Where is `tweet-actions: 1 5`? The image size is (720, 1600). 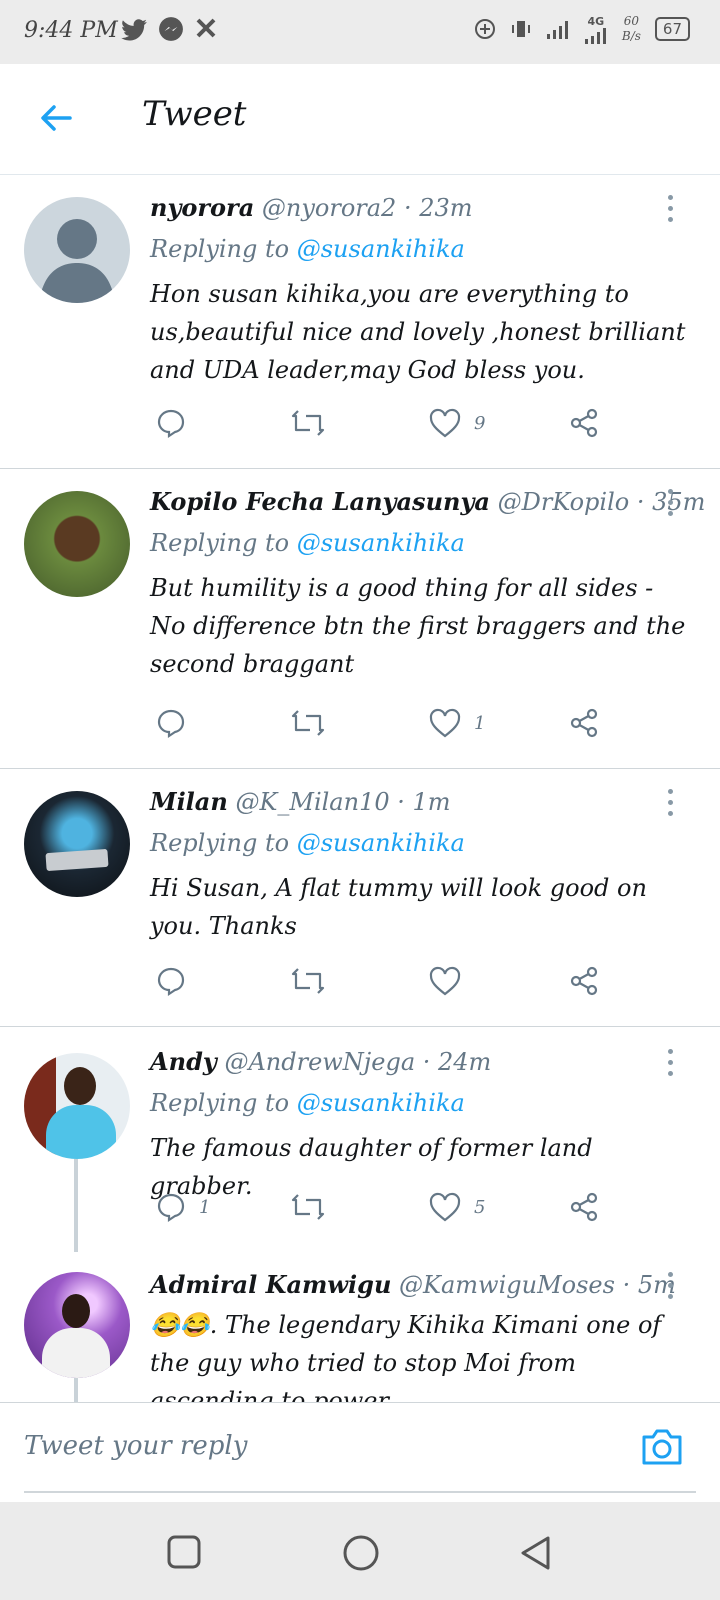
tweet-actions: 1 5 is located at coordinates (385, 1211).